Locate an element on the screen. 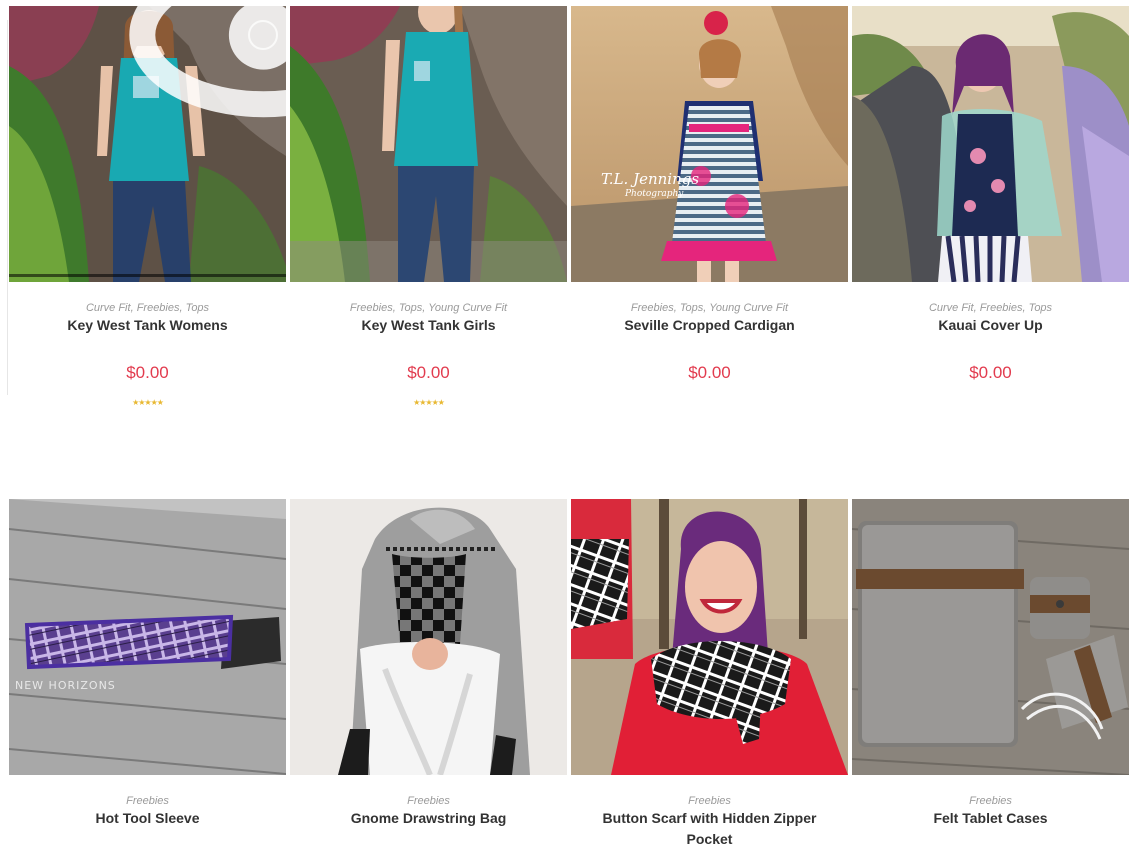 This screenshot has height=847, width=1144. watermark-text: Photography is located at coordinates (654, 194).